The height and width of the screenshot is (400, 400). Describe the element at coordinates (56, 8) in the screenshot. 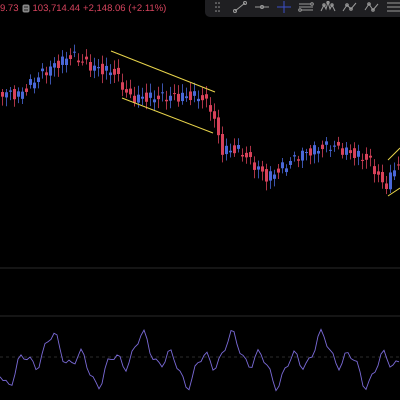

I see `price-value: 103,714.44` at that location.